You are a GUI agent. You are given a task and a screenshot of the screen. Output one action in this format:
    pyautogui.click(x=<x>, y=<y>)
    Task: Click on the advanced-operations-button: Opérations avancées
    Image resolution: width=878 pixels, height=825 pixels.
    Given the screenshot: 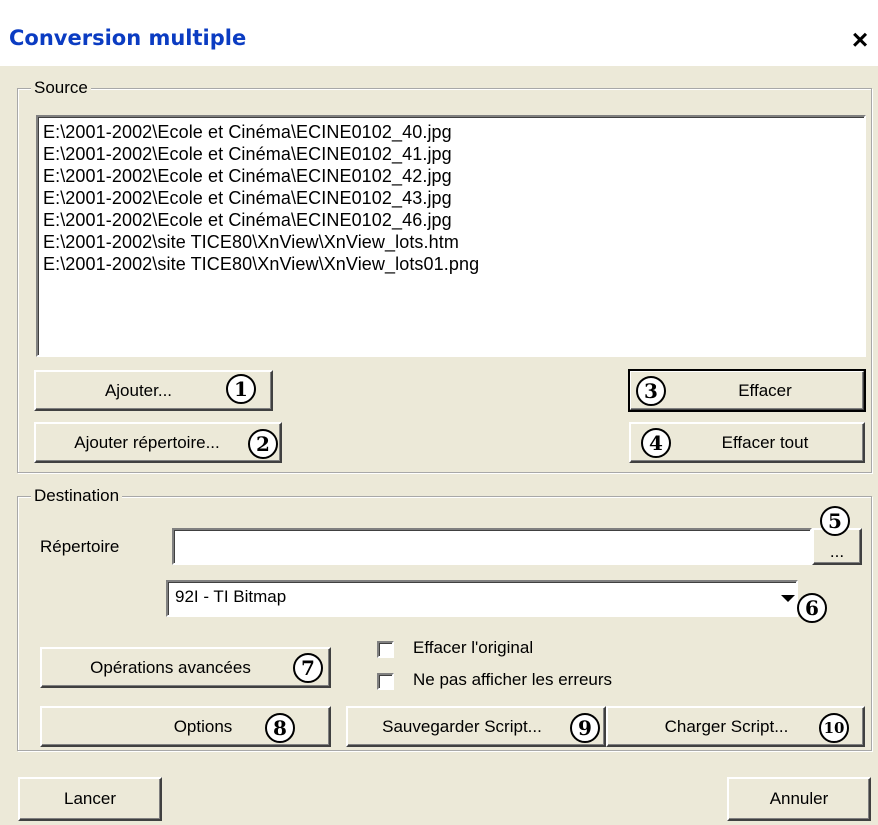 What is the action you would take?
    pyautogui.click(x=185, y=667)
    